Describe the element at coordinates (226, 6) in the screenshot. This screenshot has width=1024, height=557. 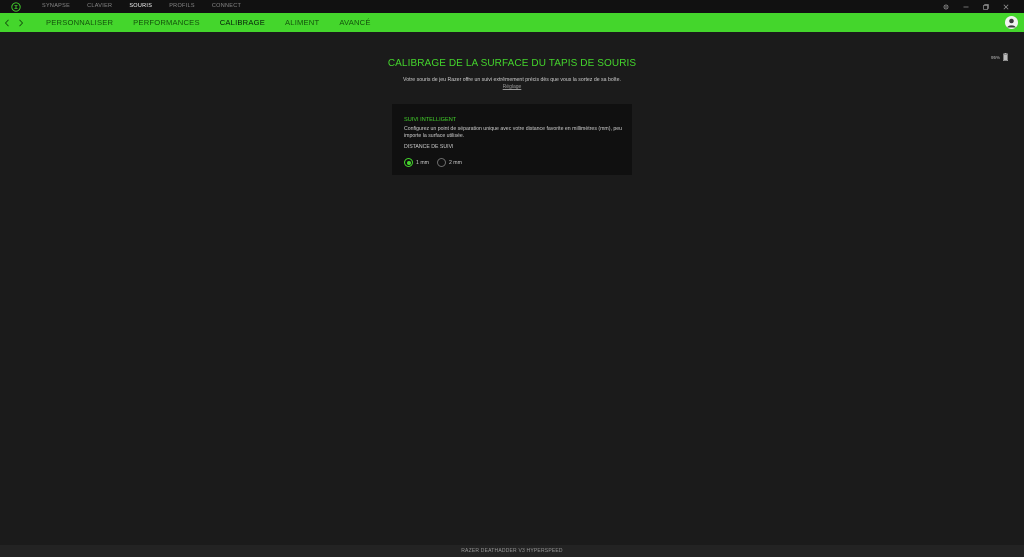
I see `top-tab-connect: CONNECT` at that location.